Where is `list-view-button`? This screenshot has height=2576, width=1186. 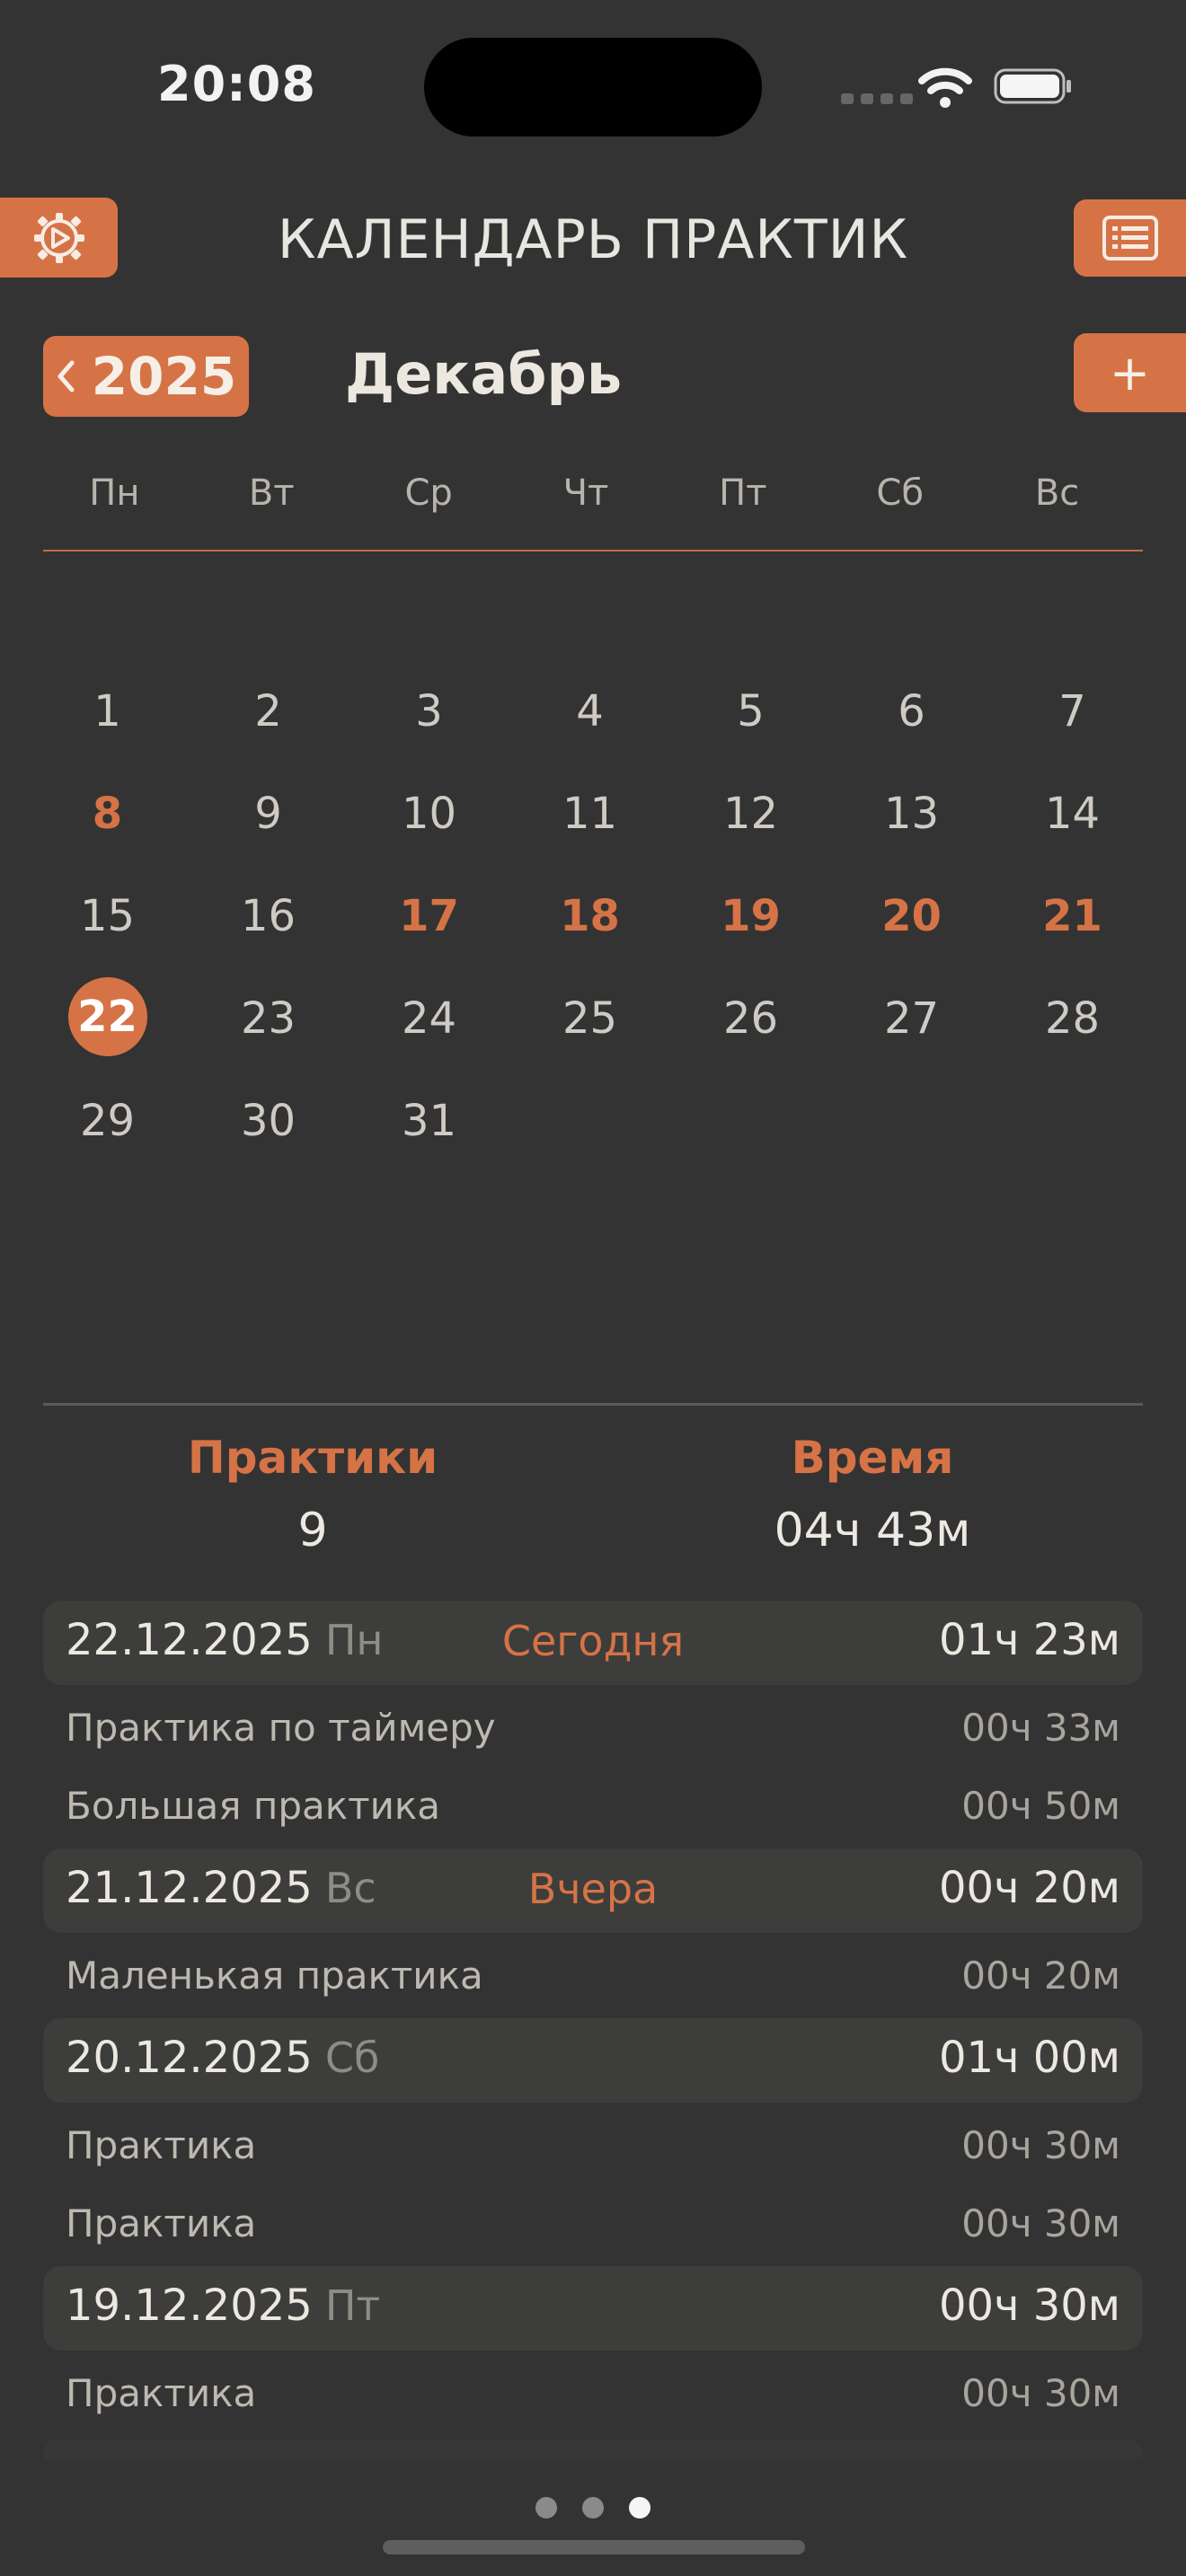 list-view-button is located at coordinates (1130, 238).